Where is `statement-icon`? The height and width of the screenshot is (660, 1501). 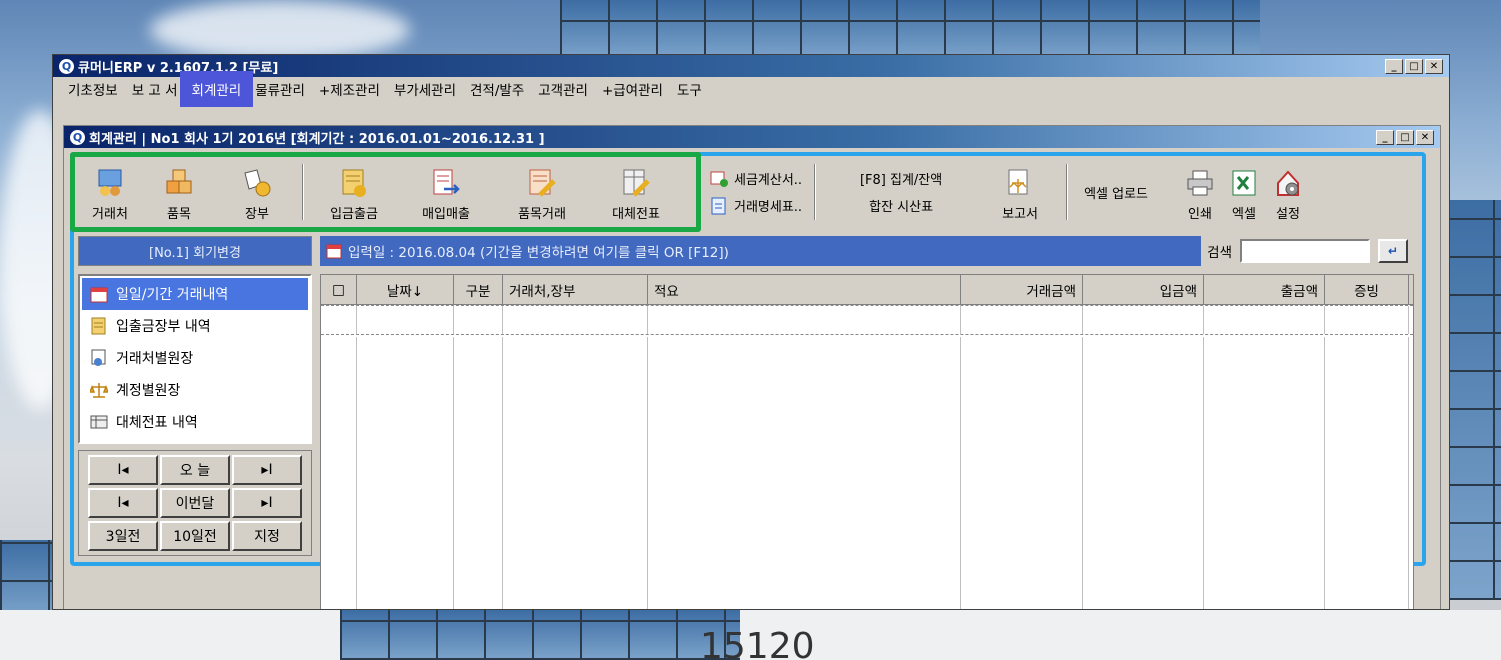
statement-icon is located at coordinates (718, 205).